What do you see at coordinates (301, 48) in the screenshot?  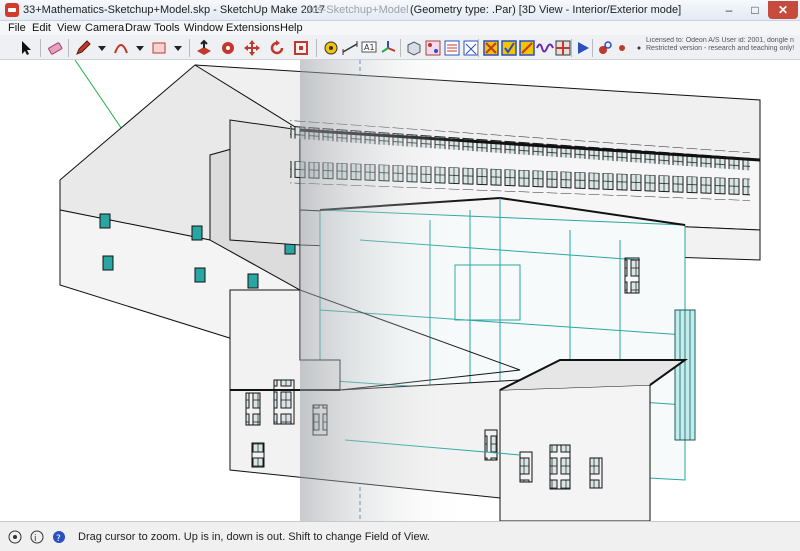 I see `scale-icon` at bounding box center [301, 48].